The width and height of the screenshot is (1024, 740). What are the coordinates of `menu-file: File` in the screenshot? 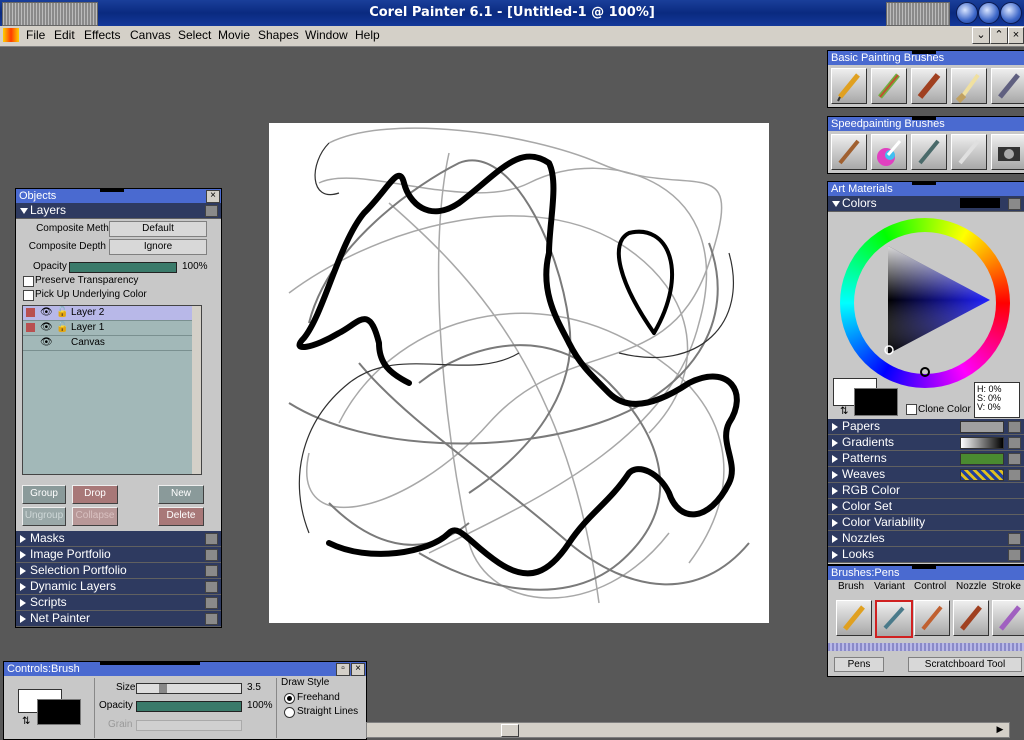 It's located at (35, 35).